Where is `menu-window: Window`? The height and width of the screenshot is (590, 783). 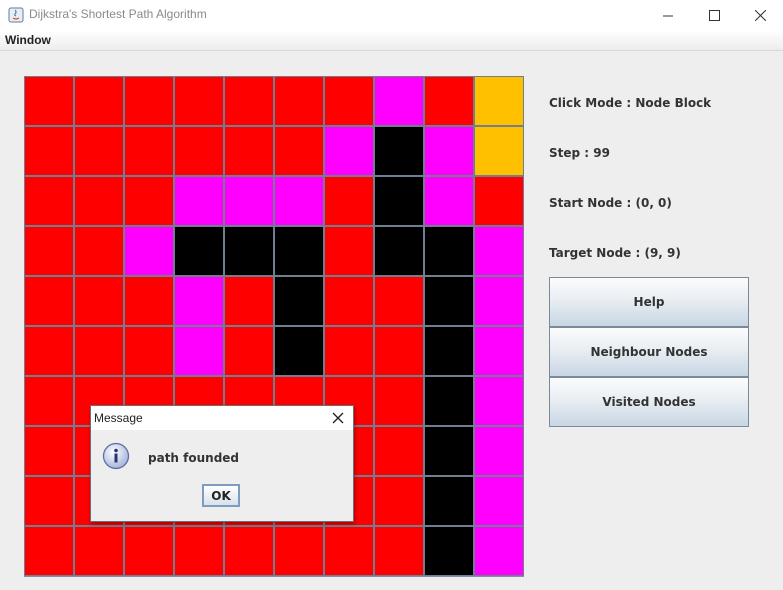
menu-window: Window is located at coordinates (28, 40).